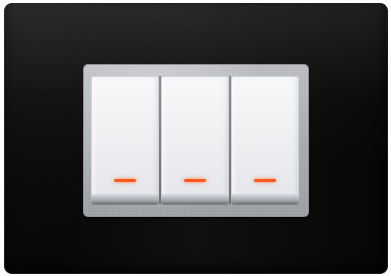 The height and width of the screenshot is (276, 391). Describe the element at coordinates (265, 140) in the screenshot. I see `rocker-key-right` at that location.